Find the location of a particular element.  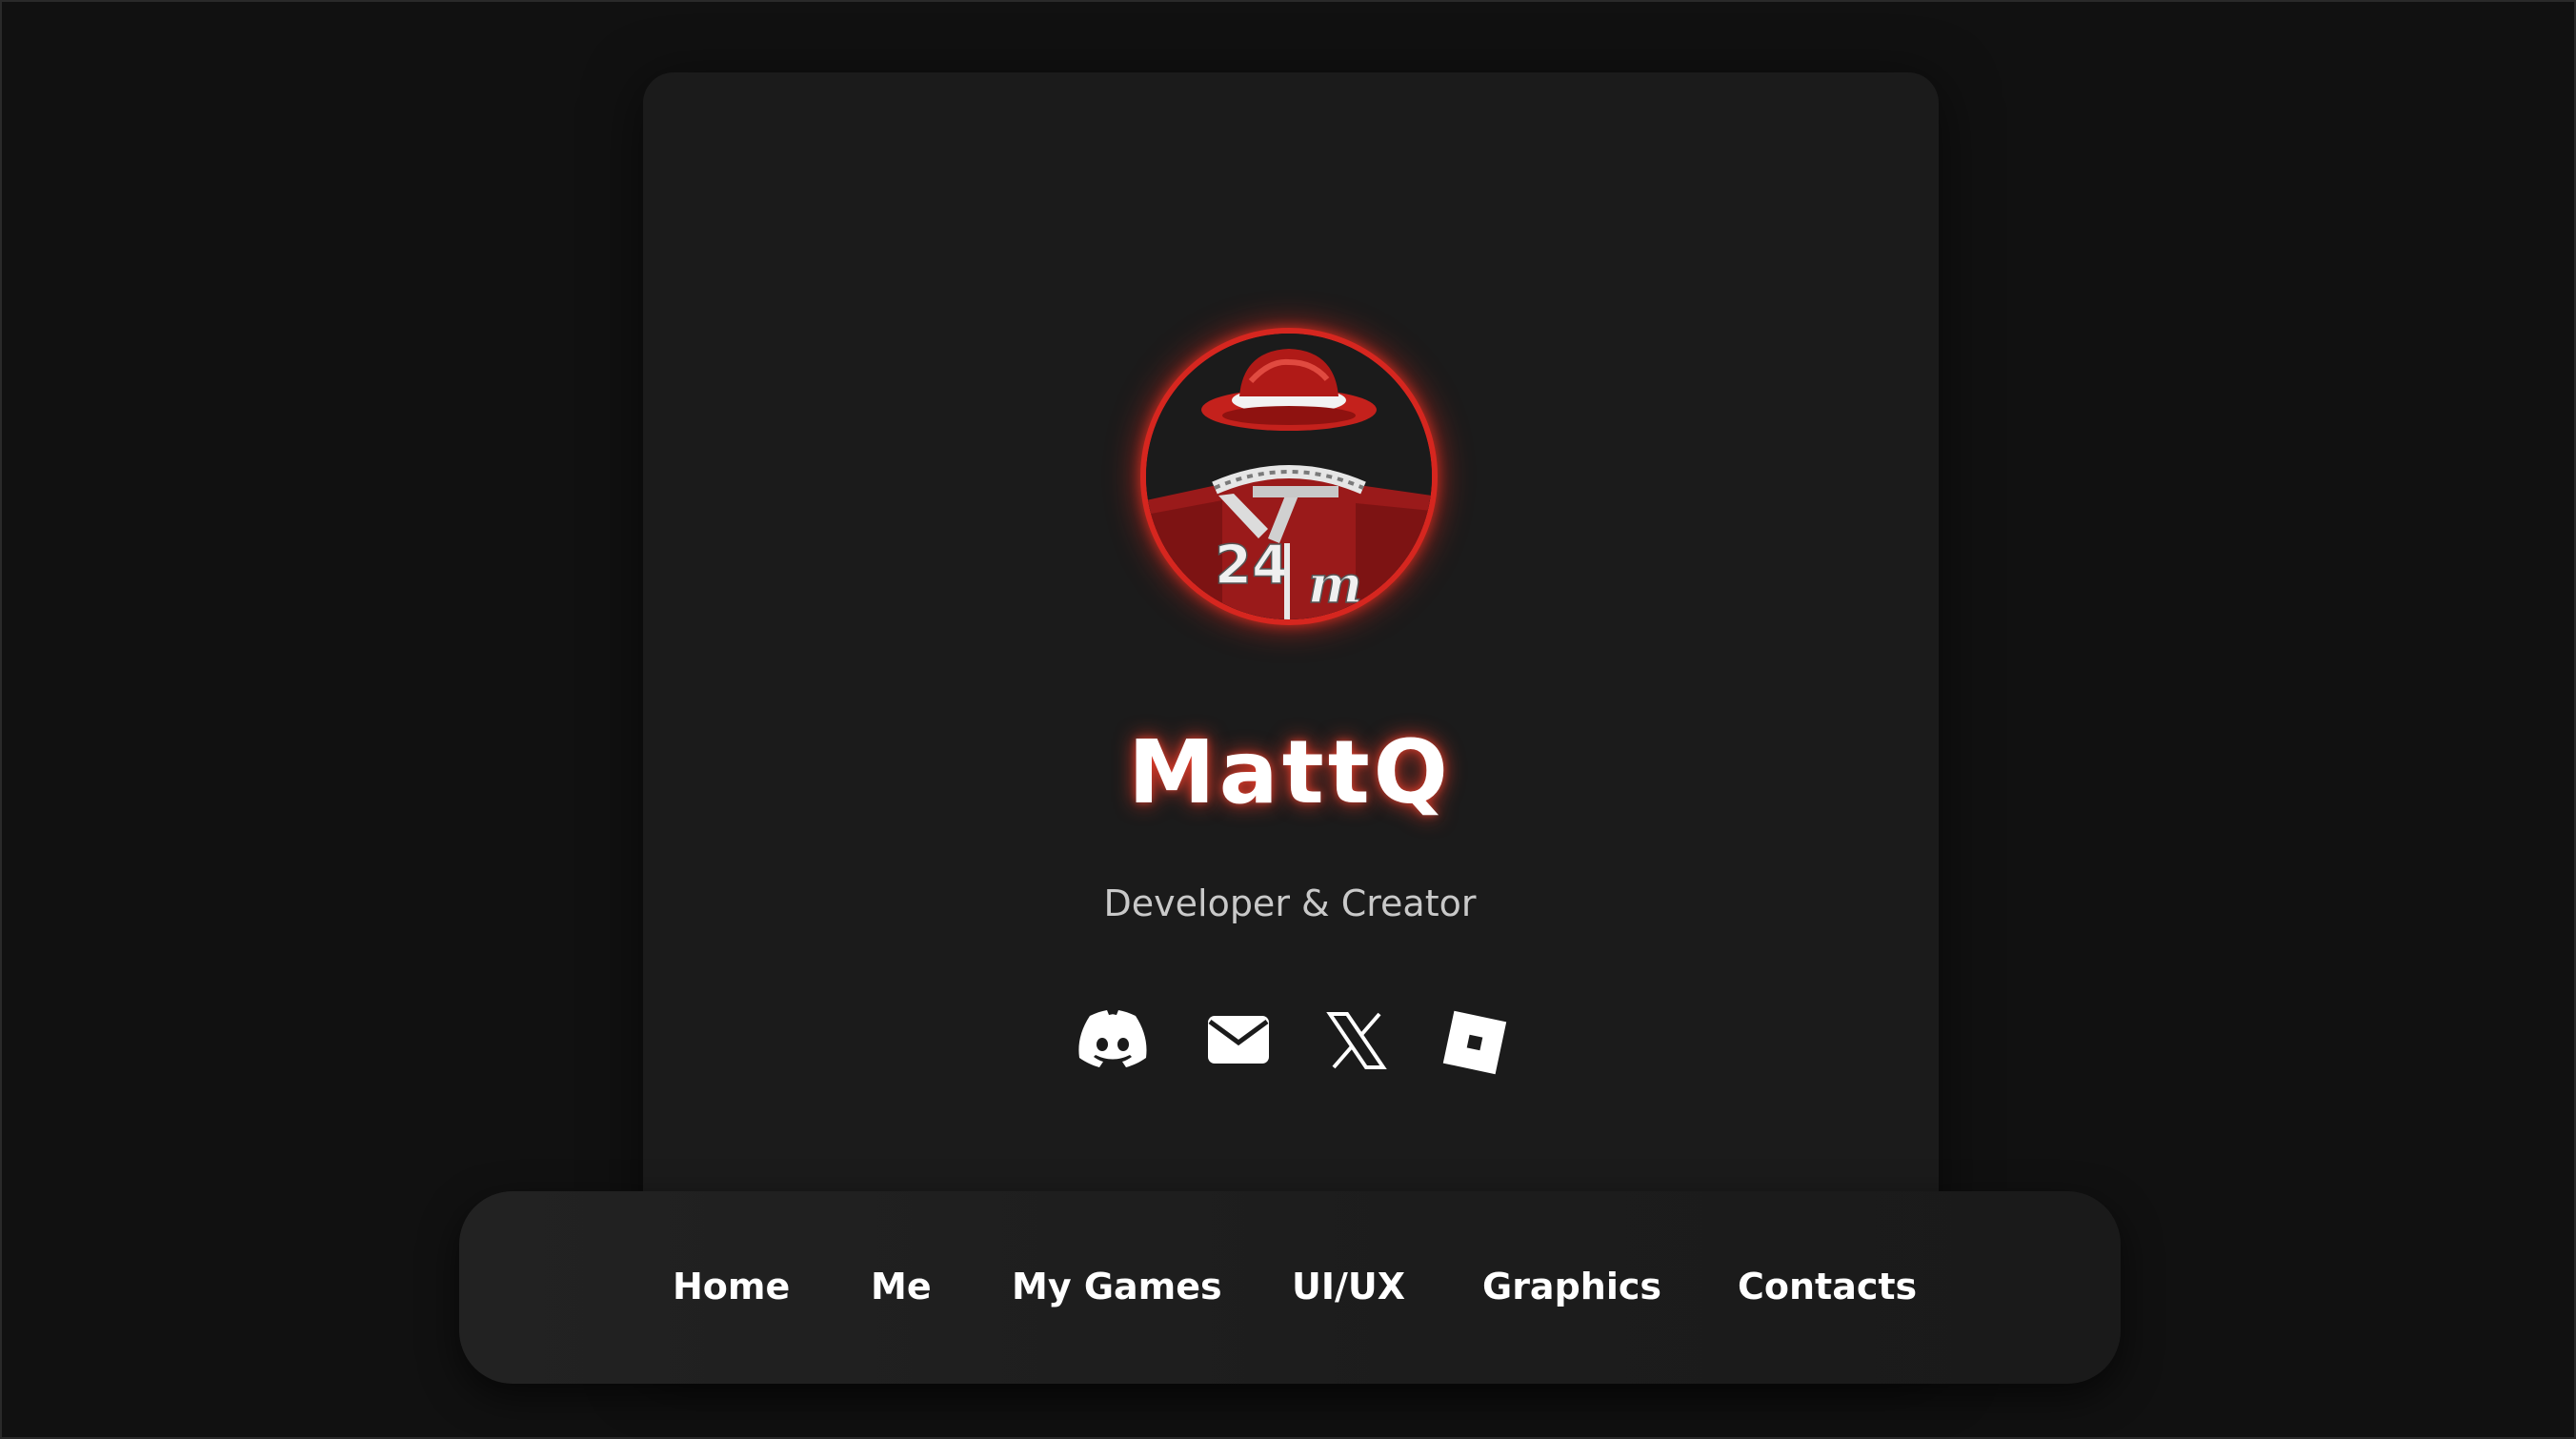

nav-bar: Home Me My Games UI/UX Graphics Contacts is located at coordinates (1290, 1287).